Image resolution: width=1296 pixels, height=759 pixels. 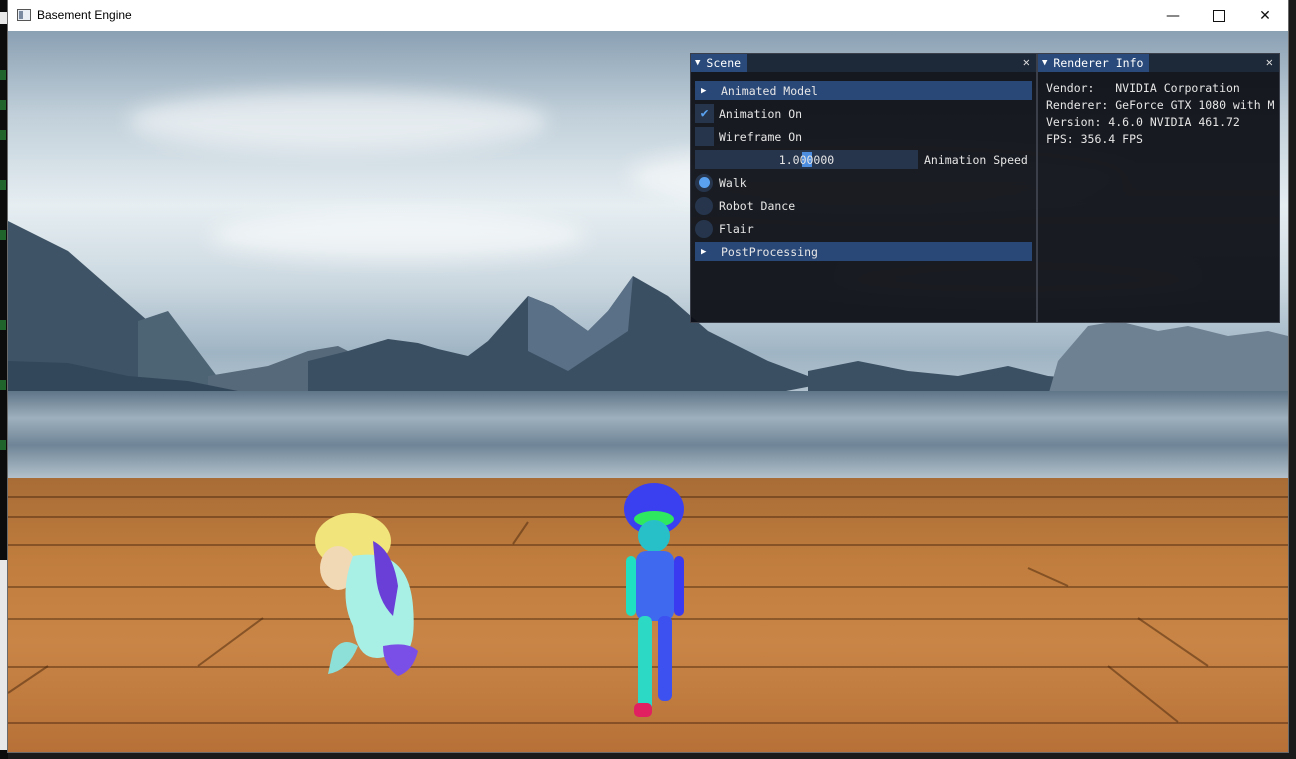 I want to click on minimize-icon: —, so click(x=1173, y=15).